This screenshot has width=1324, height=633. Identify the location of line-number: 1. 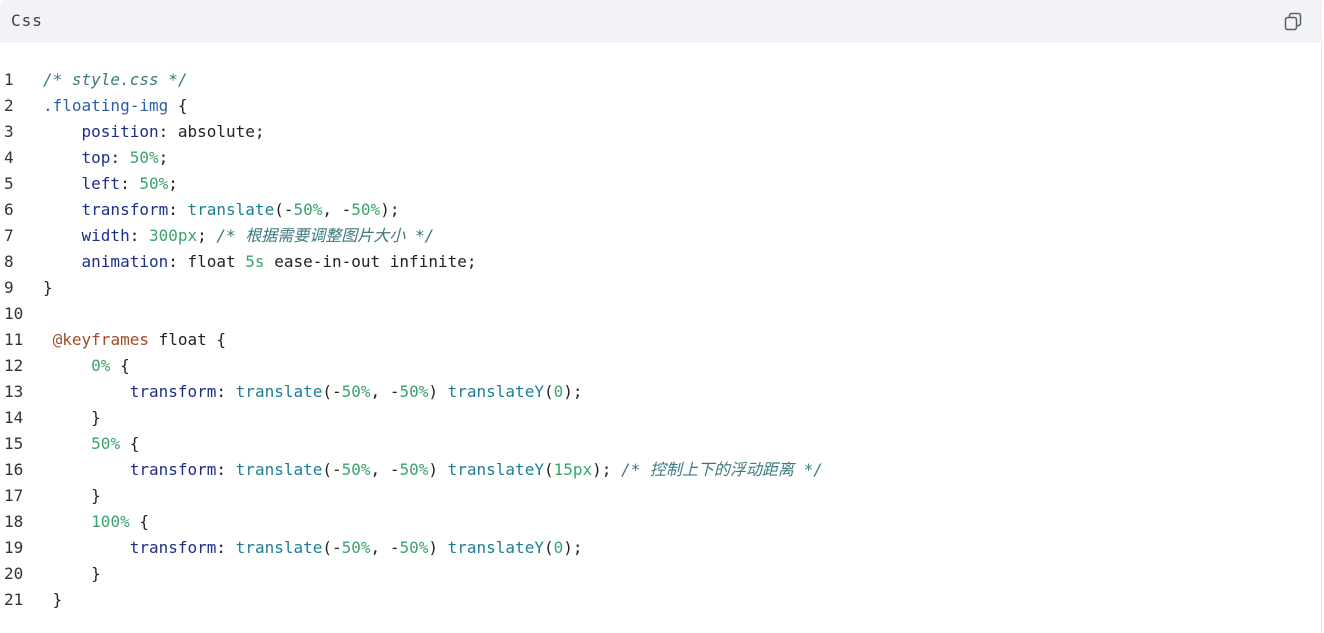
(9, 79).